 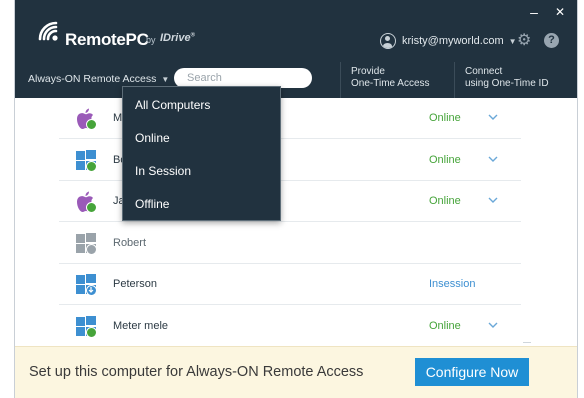 I want to click on menu-item-in-session: In Session, so click(x=163, y=171).